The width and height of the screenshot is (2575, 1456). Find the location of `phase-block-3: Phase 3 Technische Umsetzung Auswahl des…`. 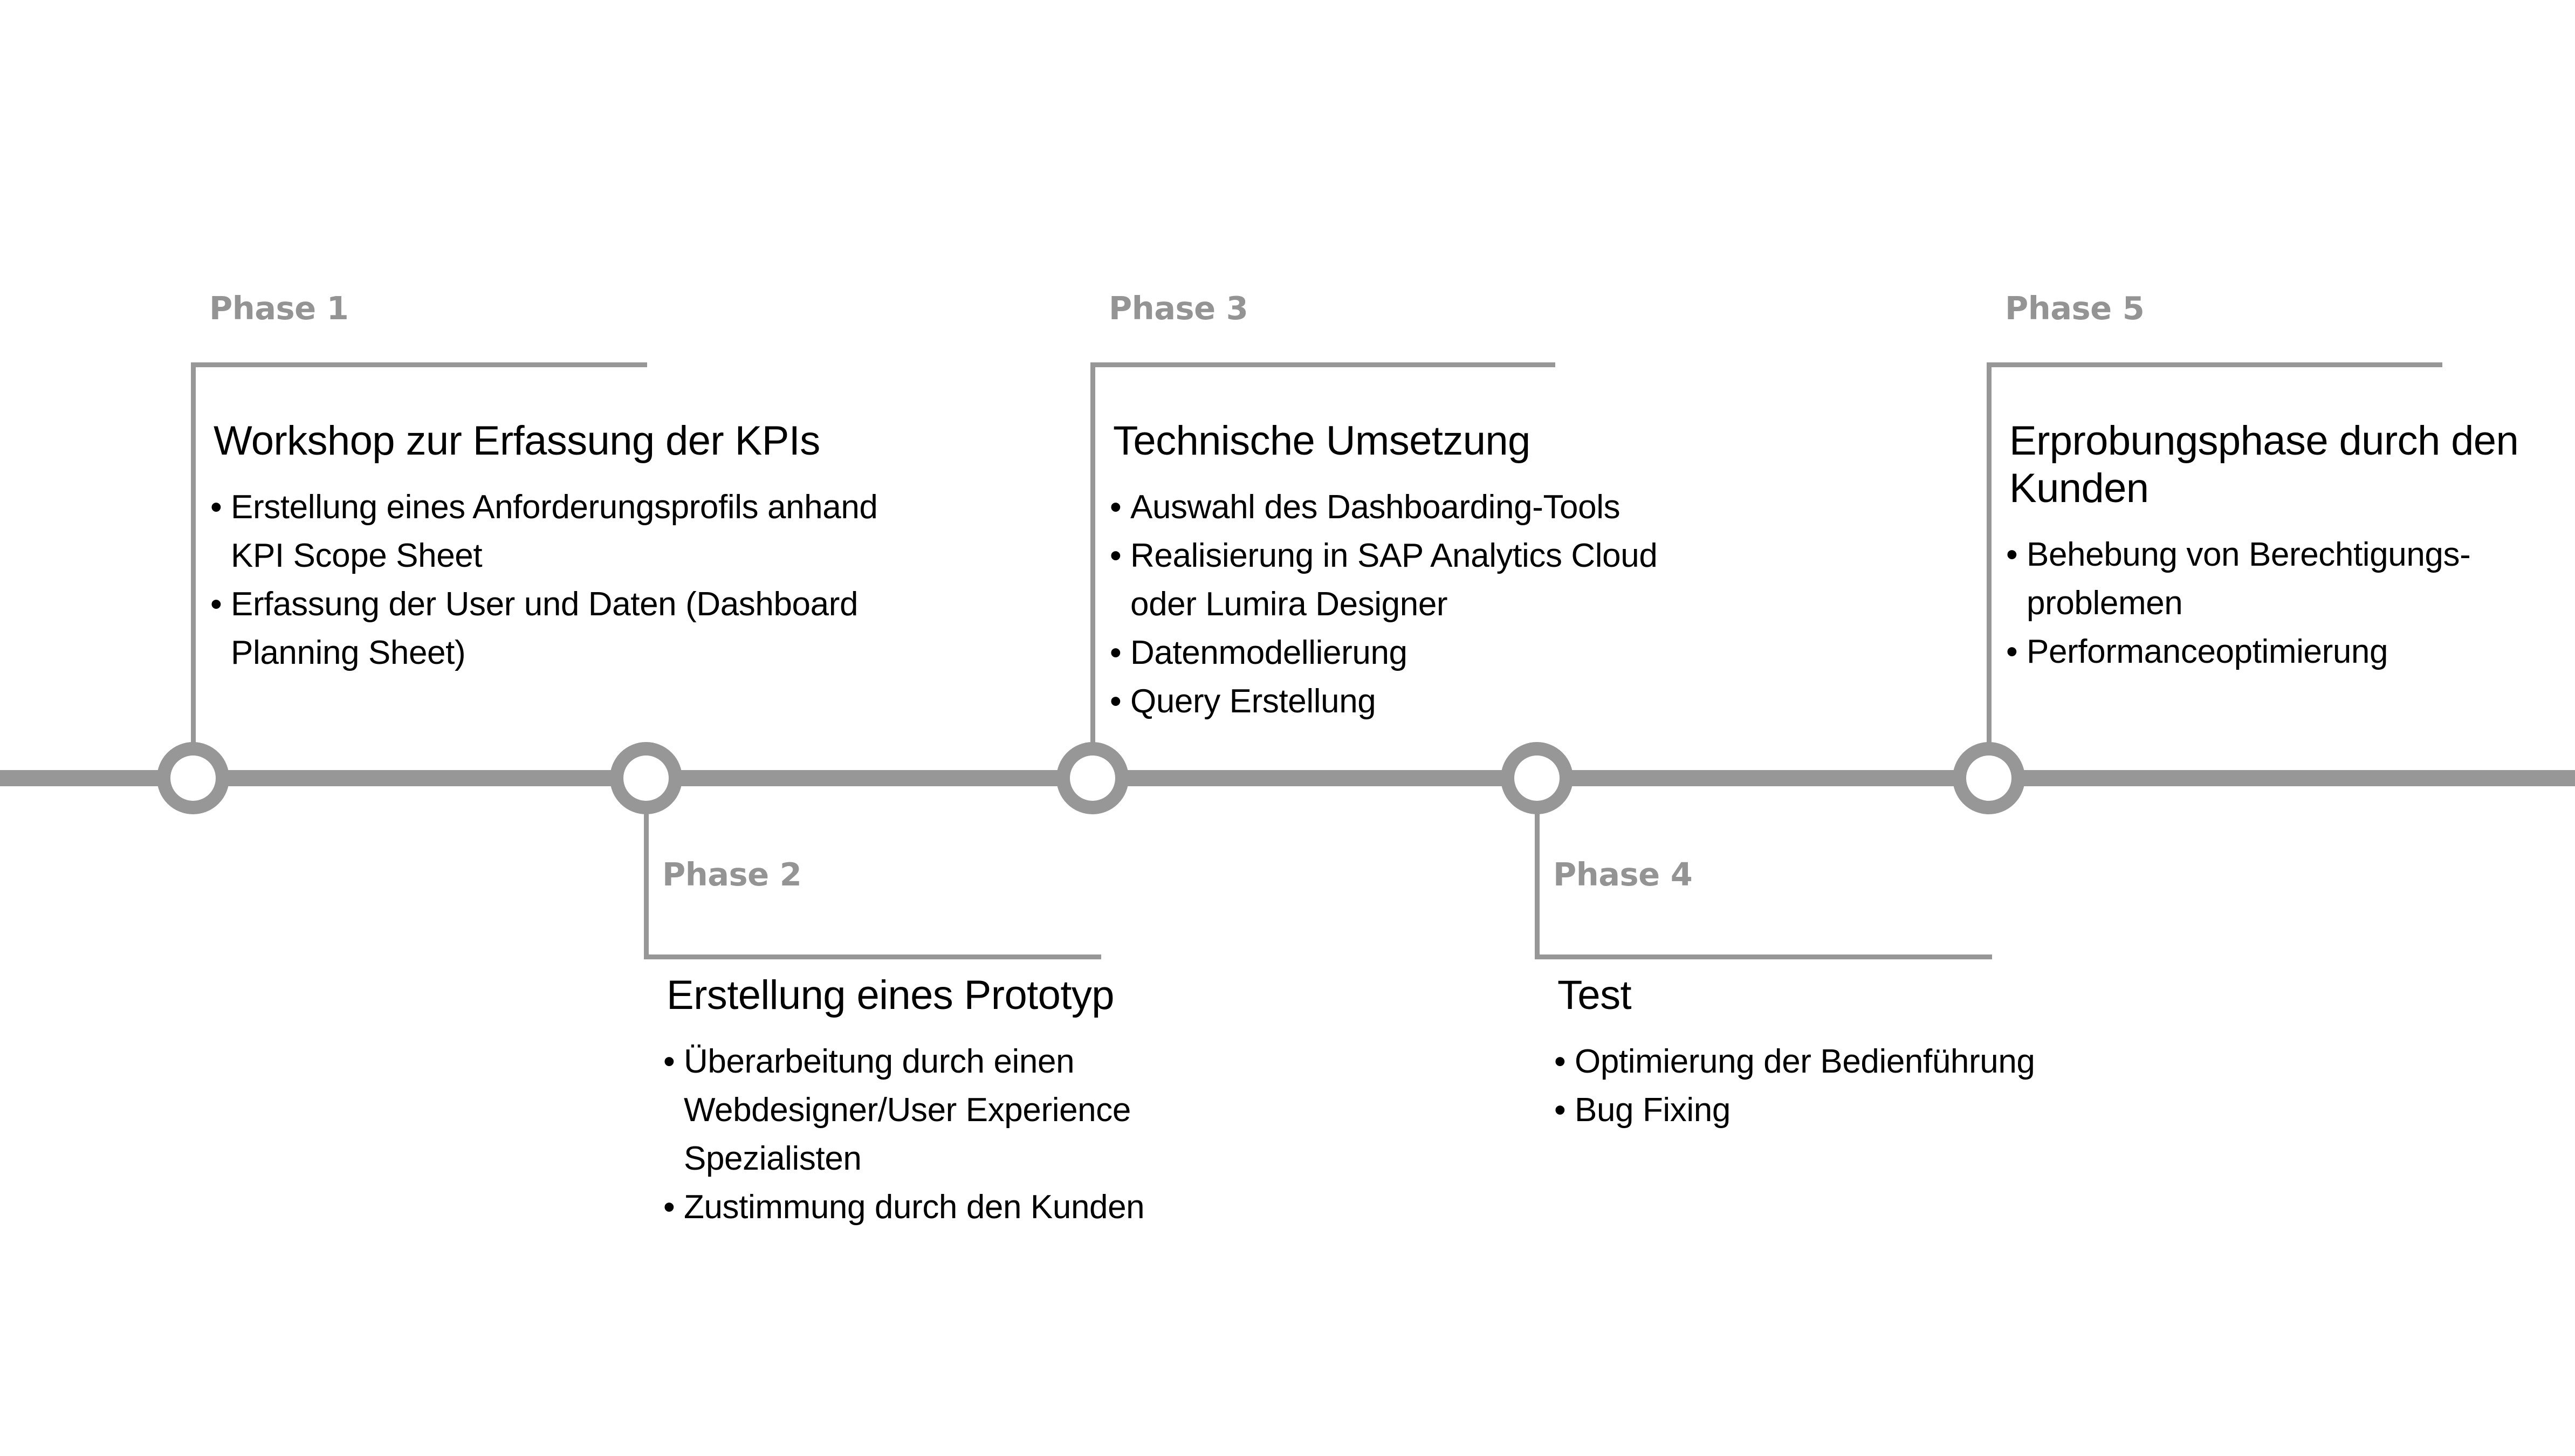

phase-block-3: Phase 3 Technische Umsetzung Auswahl des… is located at coordinates (1408, 508).